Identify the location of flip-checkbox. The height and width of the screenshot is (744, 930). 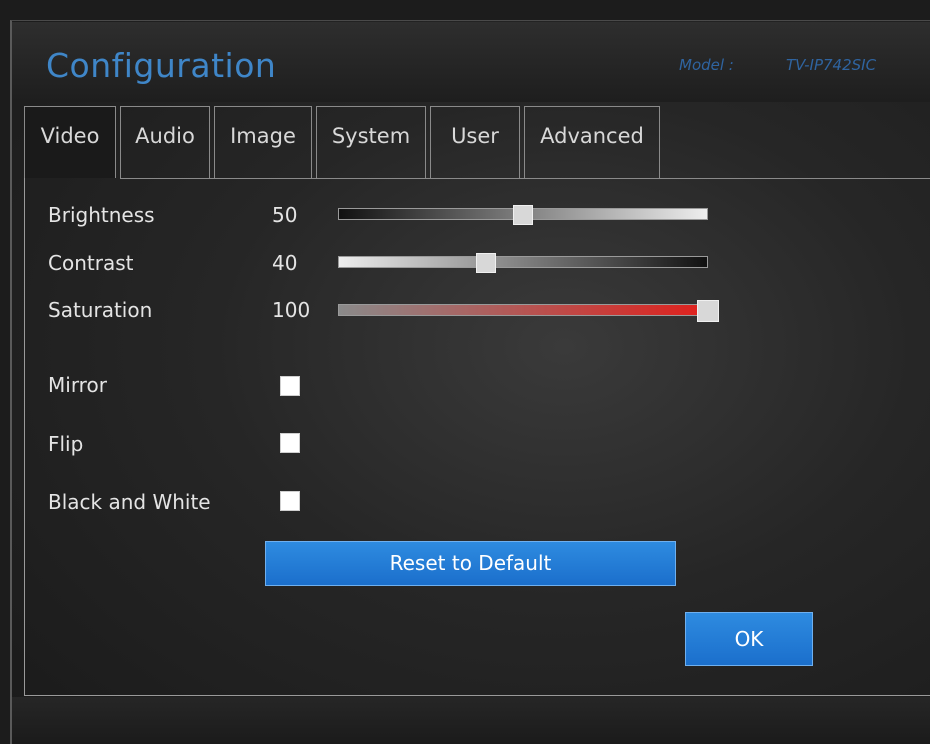
(290, 443).